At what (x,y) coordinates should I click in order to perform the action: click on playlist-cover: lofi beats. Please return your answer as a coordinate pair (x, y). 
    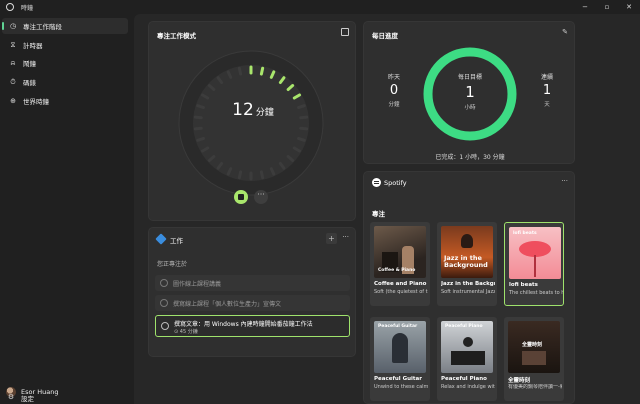
    Looking at the image, I should click on (535, 253).